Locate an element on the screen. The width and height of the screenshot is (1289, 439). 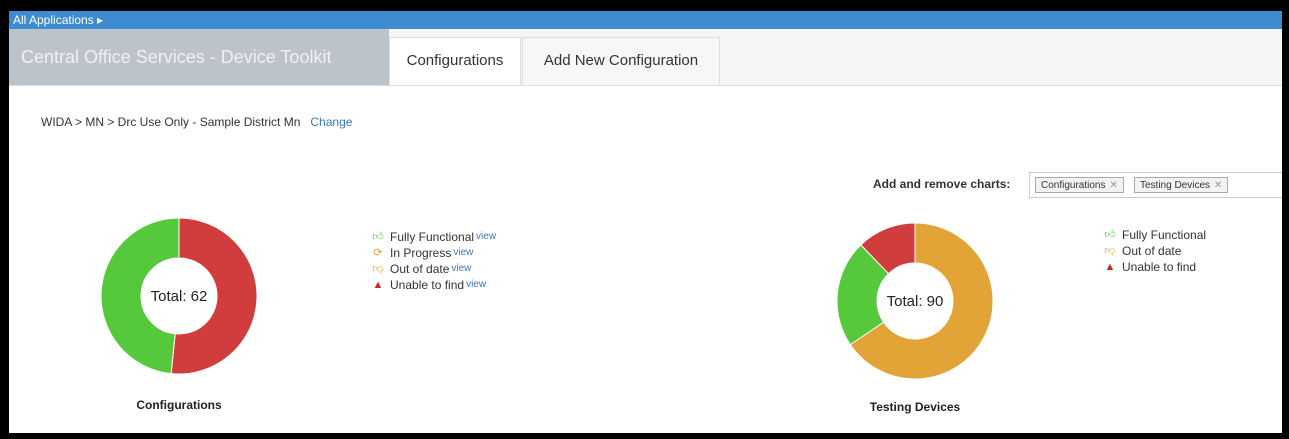
legend-item-unable-to-find: ▲ Unable to find view is located at coordinates (433, 285).